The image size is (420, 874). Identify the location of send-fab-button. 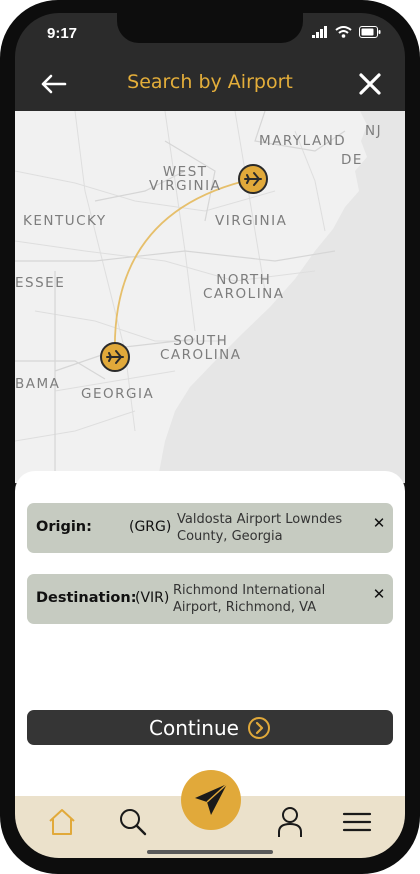
(211, 800).